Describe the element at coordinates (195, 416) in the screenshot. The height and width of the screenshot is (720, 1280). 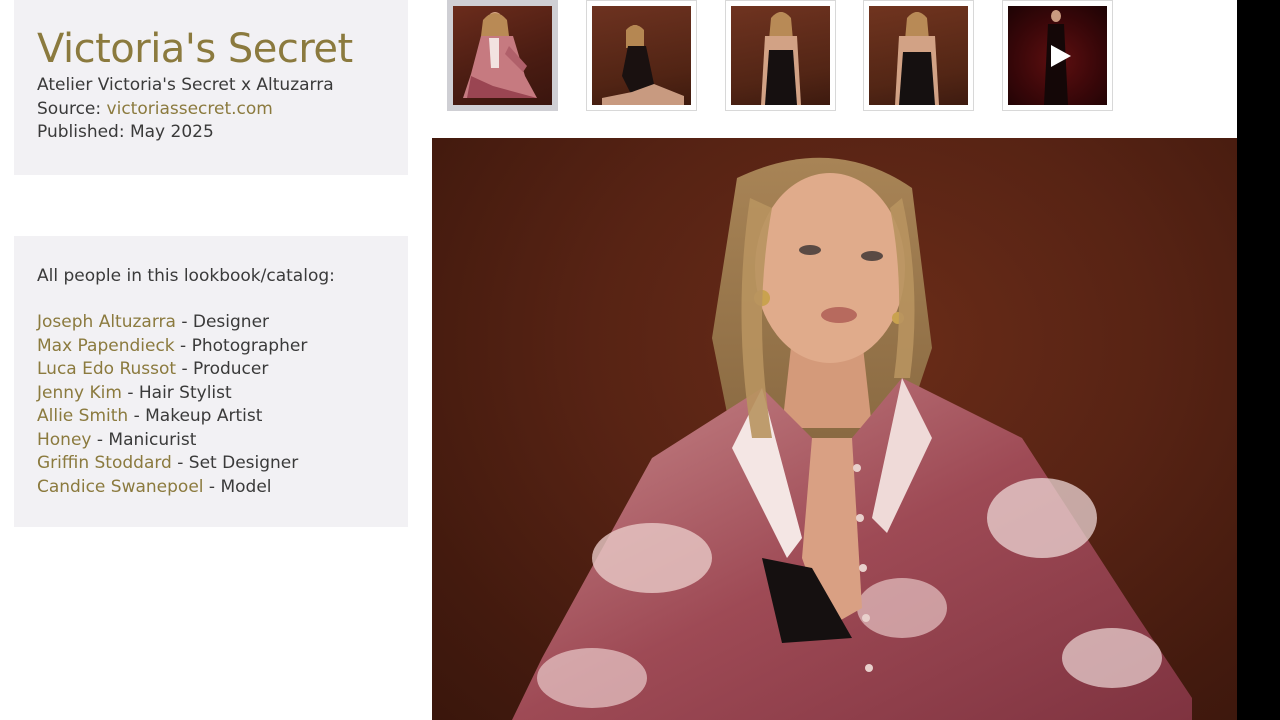
I see `person-role: - Makeup Artist` at that location.